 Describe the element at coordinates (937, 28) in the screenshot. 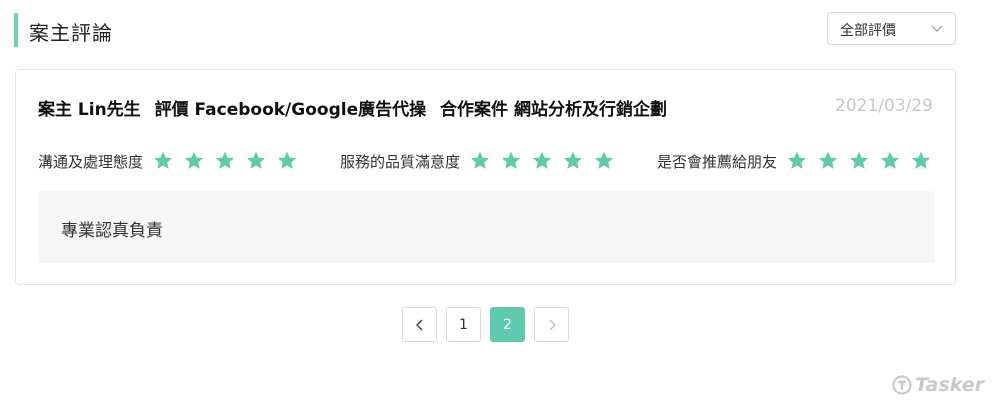

I see `chevron-down-icon` at that location.